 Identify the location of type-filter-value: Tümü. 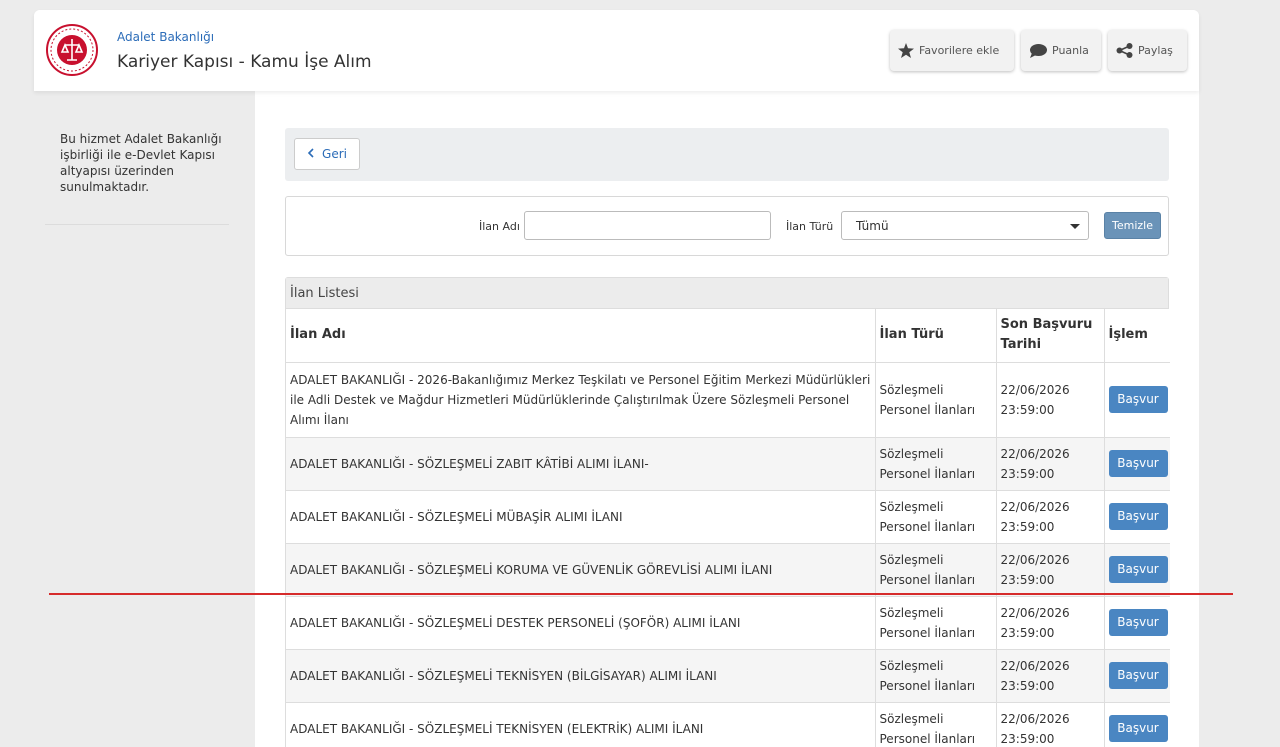
(872, 225).